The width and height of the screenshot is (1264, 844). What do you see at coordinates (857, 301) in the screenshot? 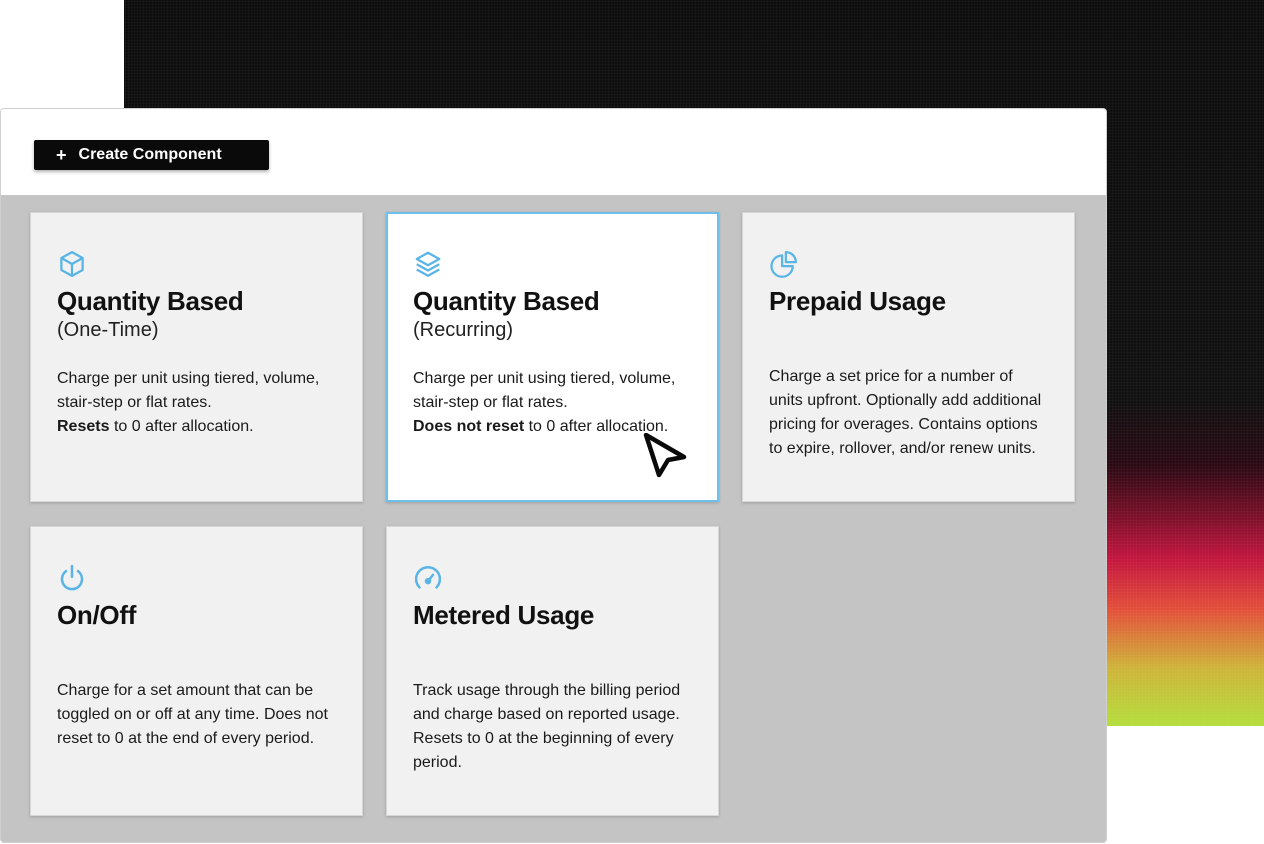
I see `card-title: Prepaid Usage` at bounding box center [857, 301].